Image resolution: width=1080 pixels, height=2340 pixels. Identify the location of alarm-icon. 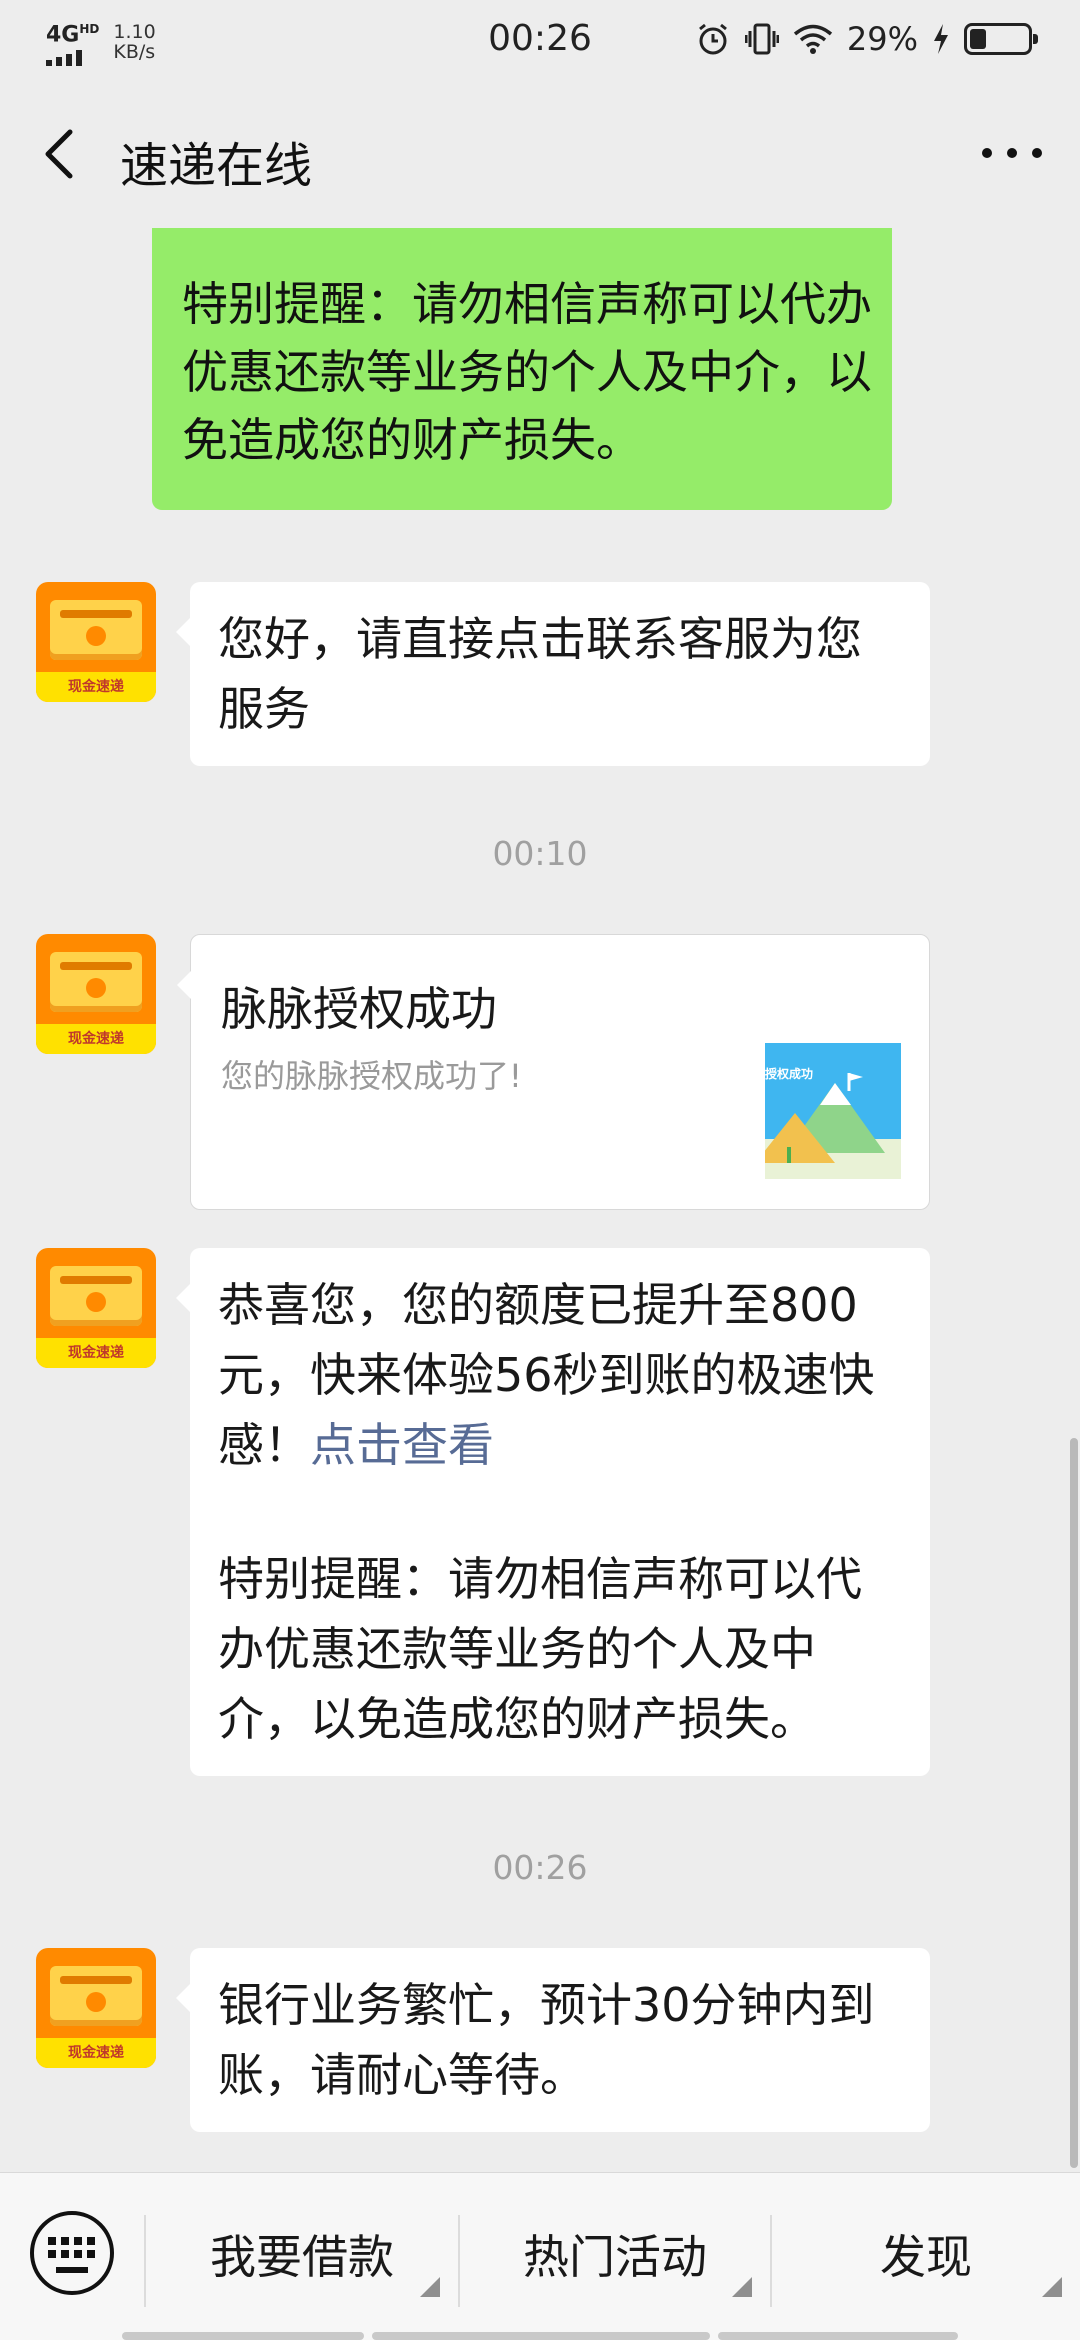
(712, 39).